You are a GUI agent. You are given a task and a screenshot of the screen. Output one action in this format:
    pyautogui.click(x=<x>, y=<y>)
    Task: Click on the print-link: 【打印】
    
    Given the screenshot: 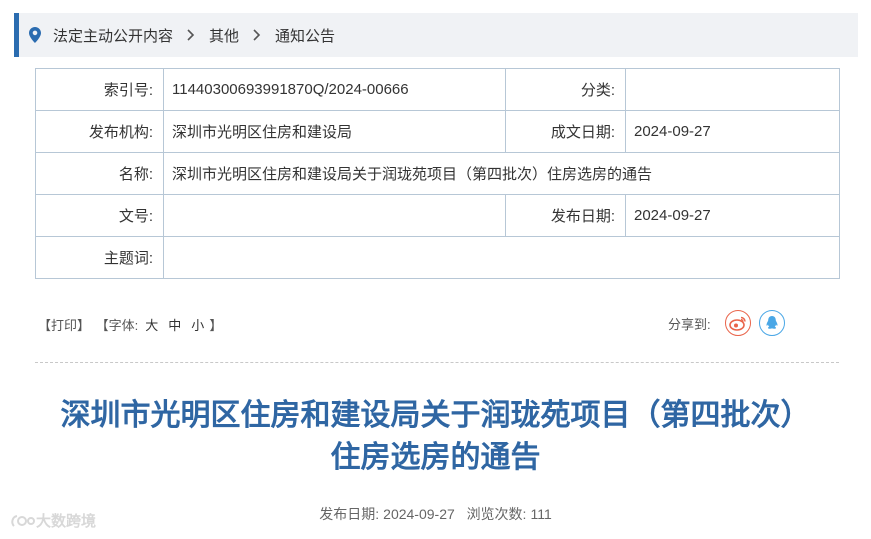 What is the action you would take?
    pyautogui.click(x=64, y=325)
    